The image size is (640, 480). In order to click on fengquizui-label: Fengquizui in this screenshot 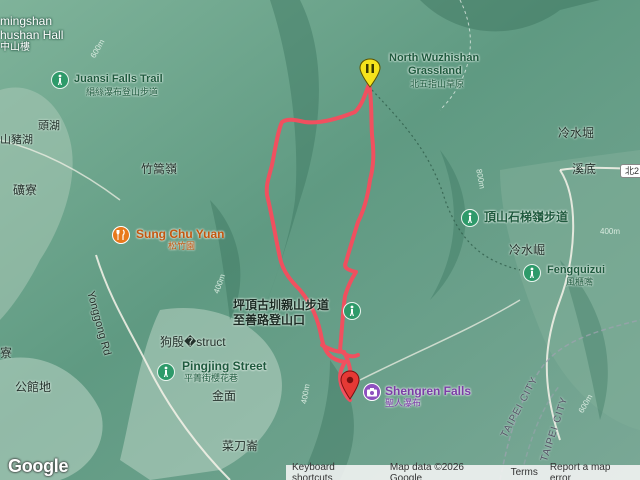, I will do `click(576, 270)`.